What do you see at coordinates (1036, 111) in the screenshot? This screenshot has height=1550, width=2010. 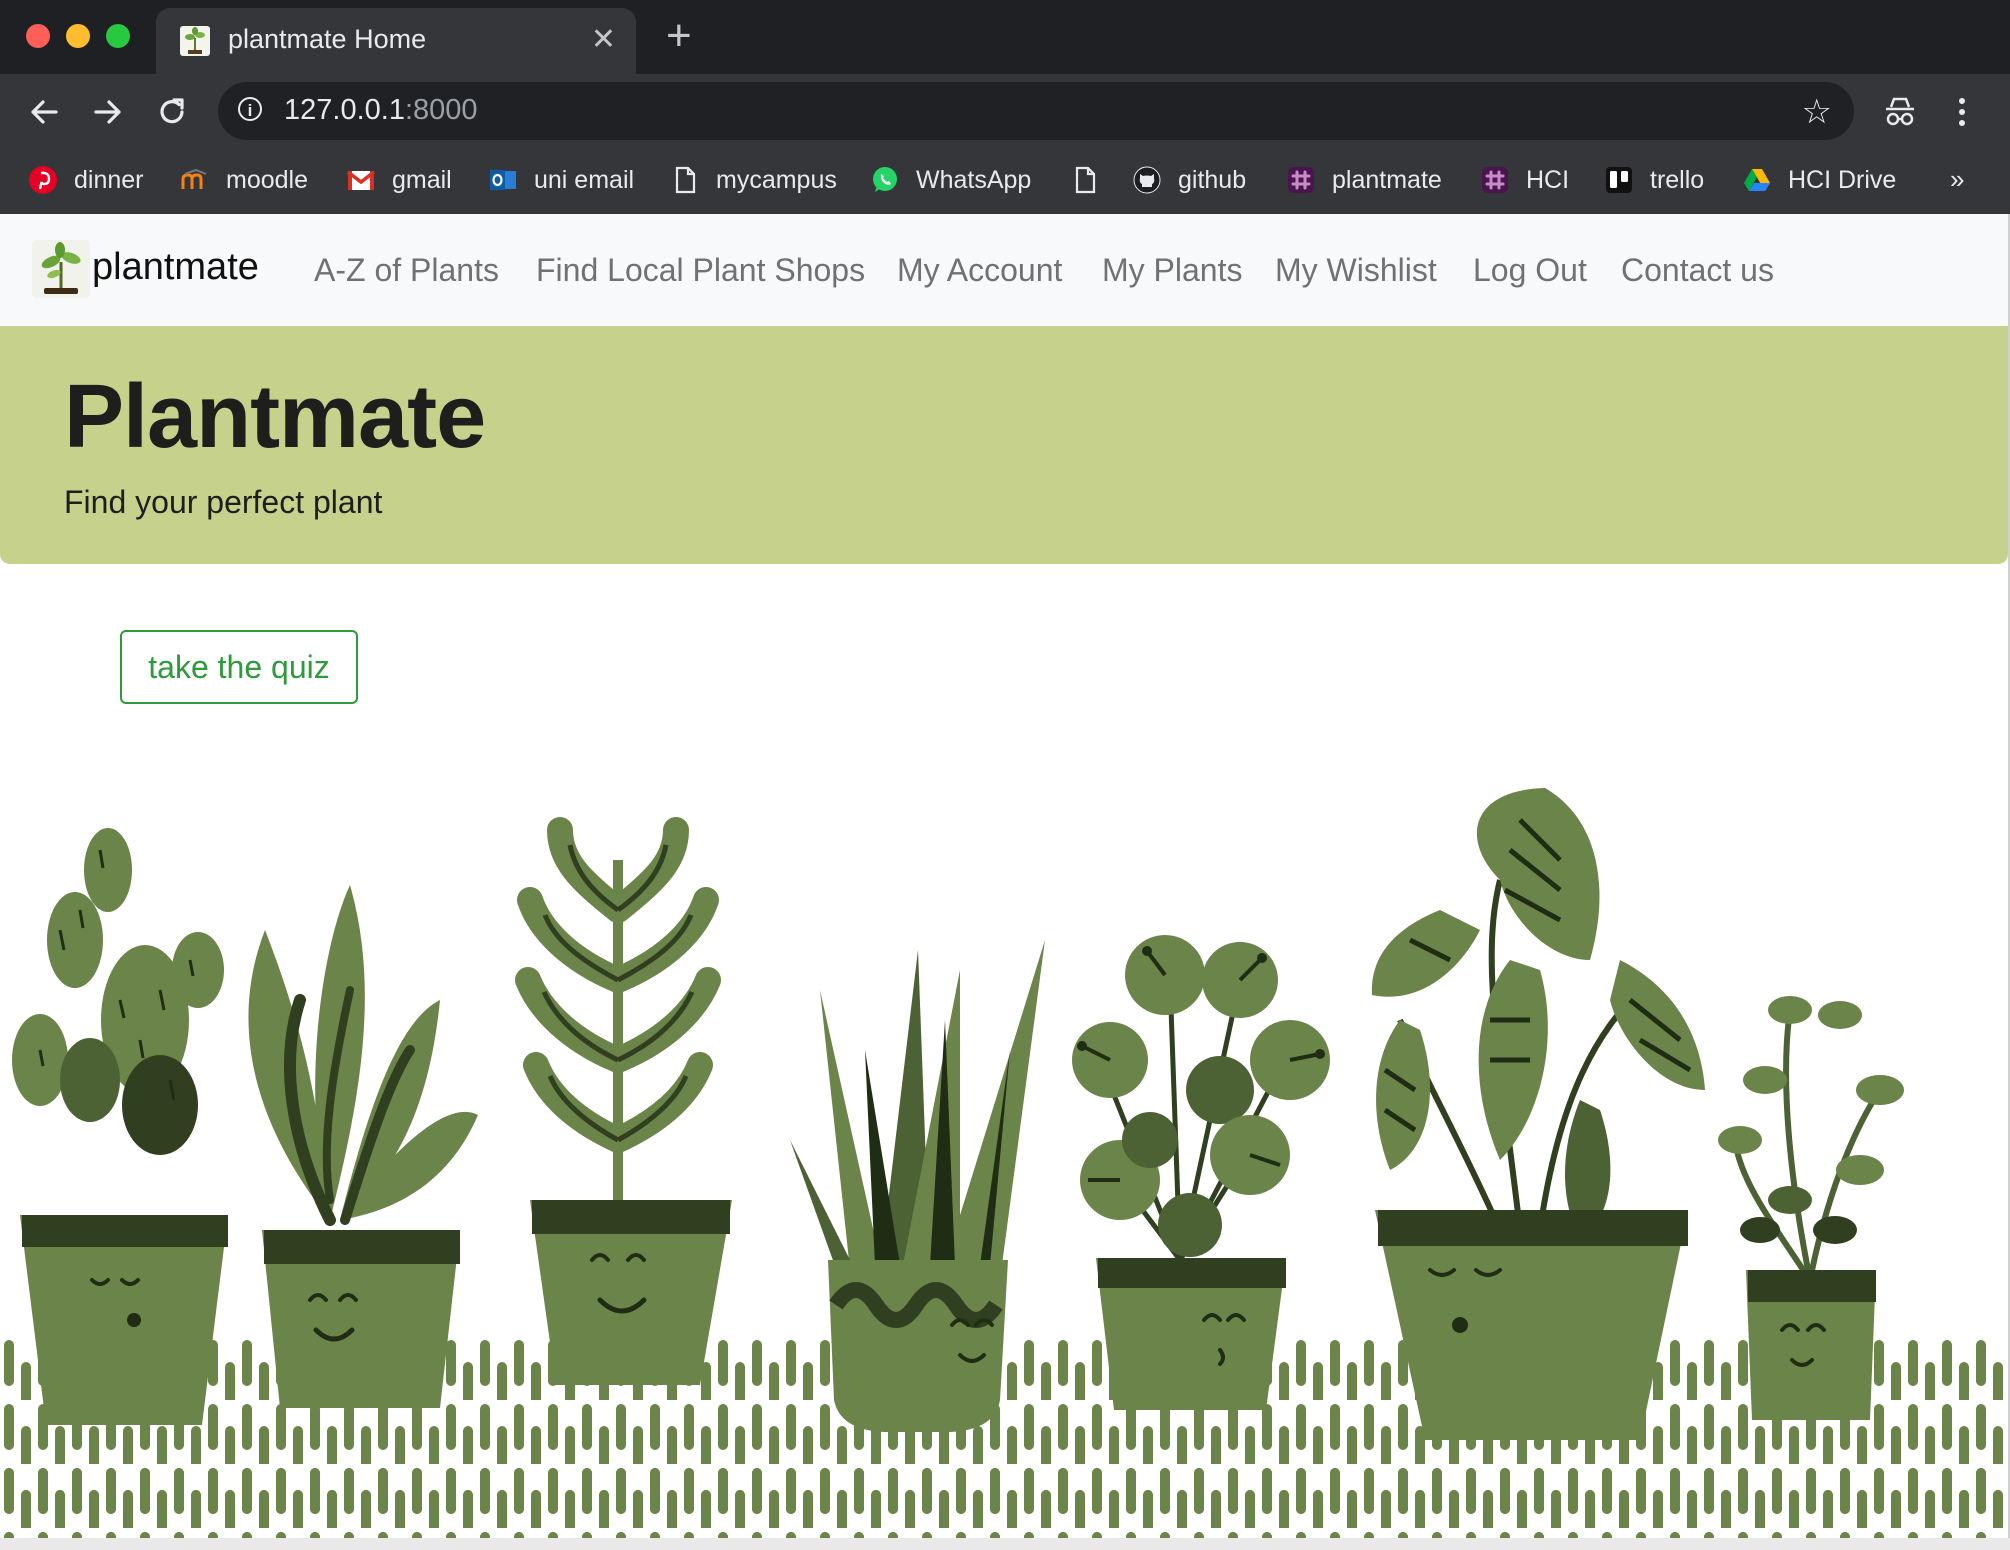 I see `address-bar: i 127.0.0.1:8000 ☆` at bounding box center [1036, 111].